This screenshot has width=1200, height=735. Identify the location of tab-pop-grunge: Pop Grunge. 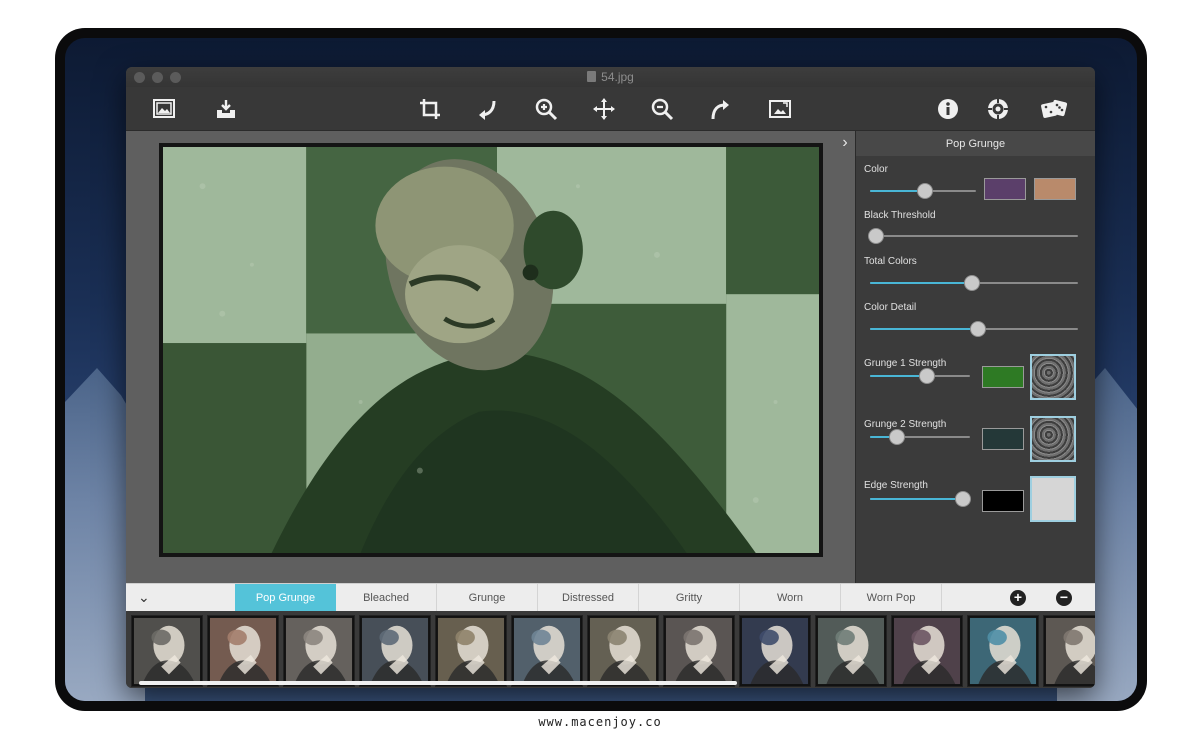
(285, 598).